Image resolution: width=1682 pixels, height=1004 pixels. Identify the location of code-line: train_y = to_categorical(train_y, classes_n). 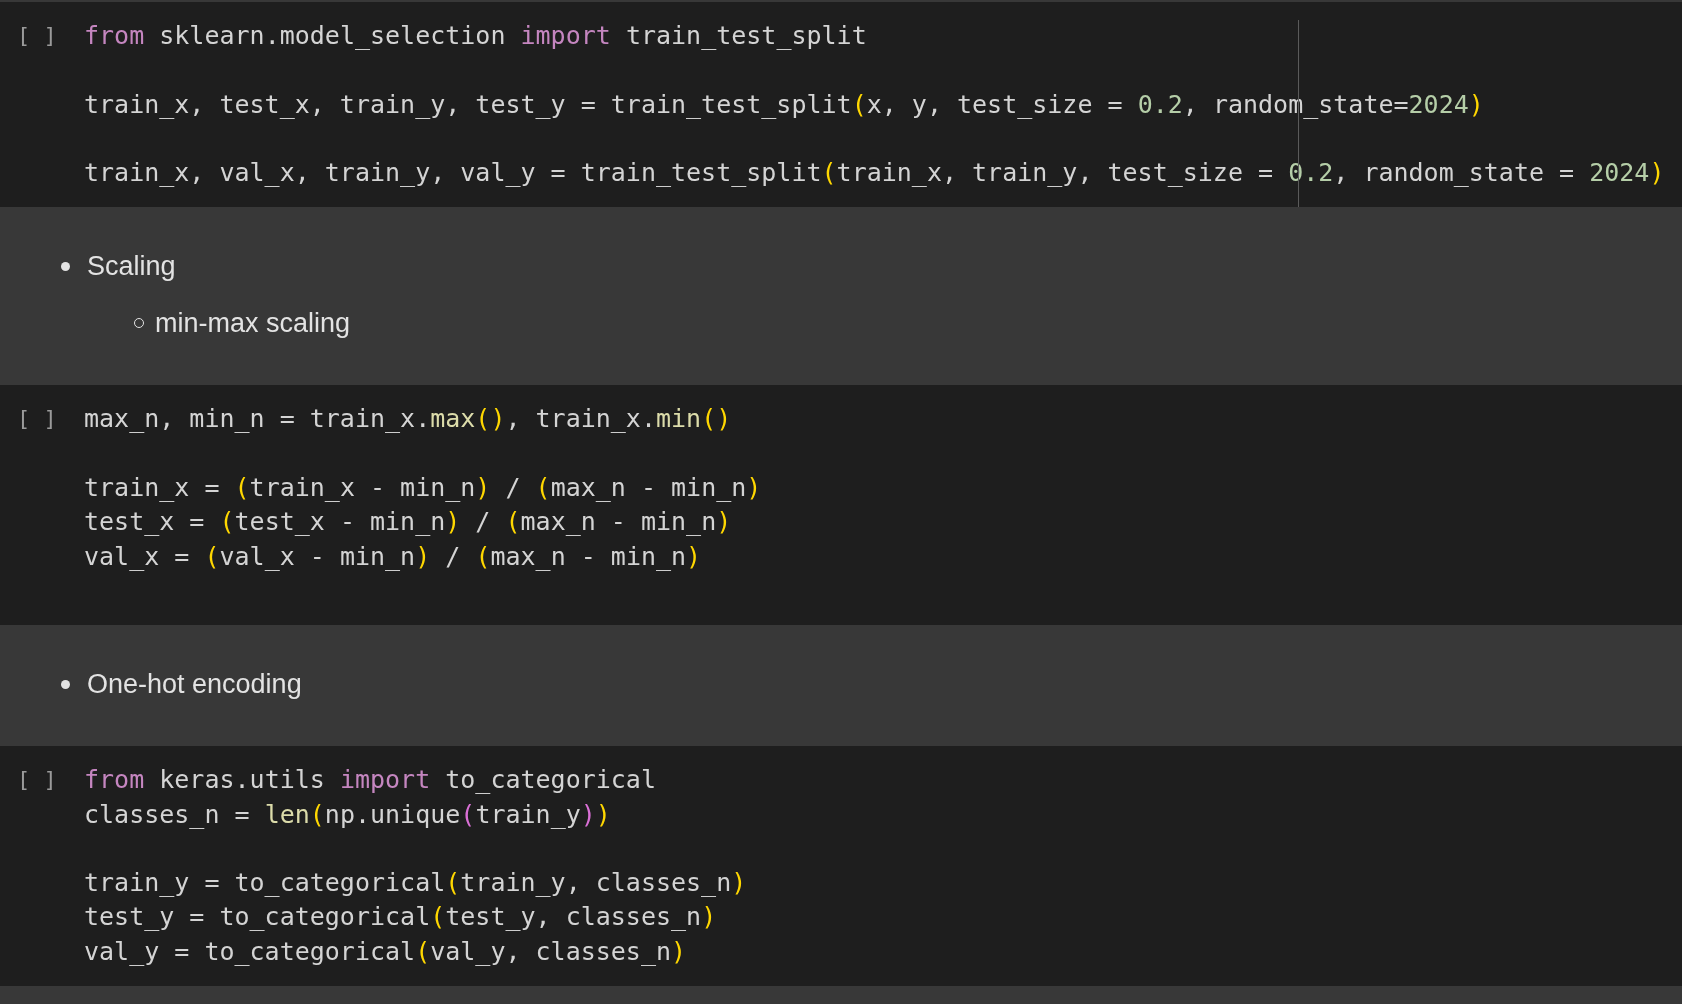
(415, 883).